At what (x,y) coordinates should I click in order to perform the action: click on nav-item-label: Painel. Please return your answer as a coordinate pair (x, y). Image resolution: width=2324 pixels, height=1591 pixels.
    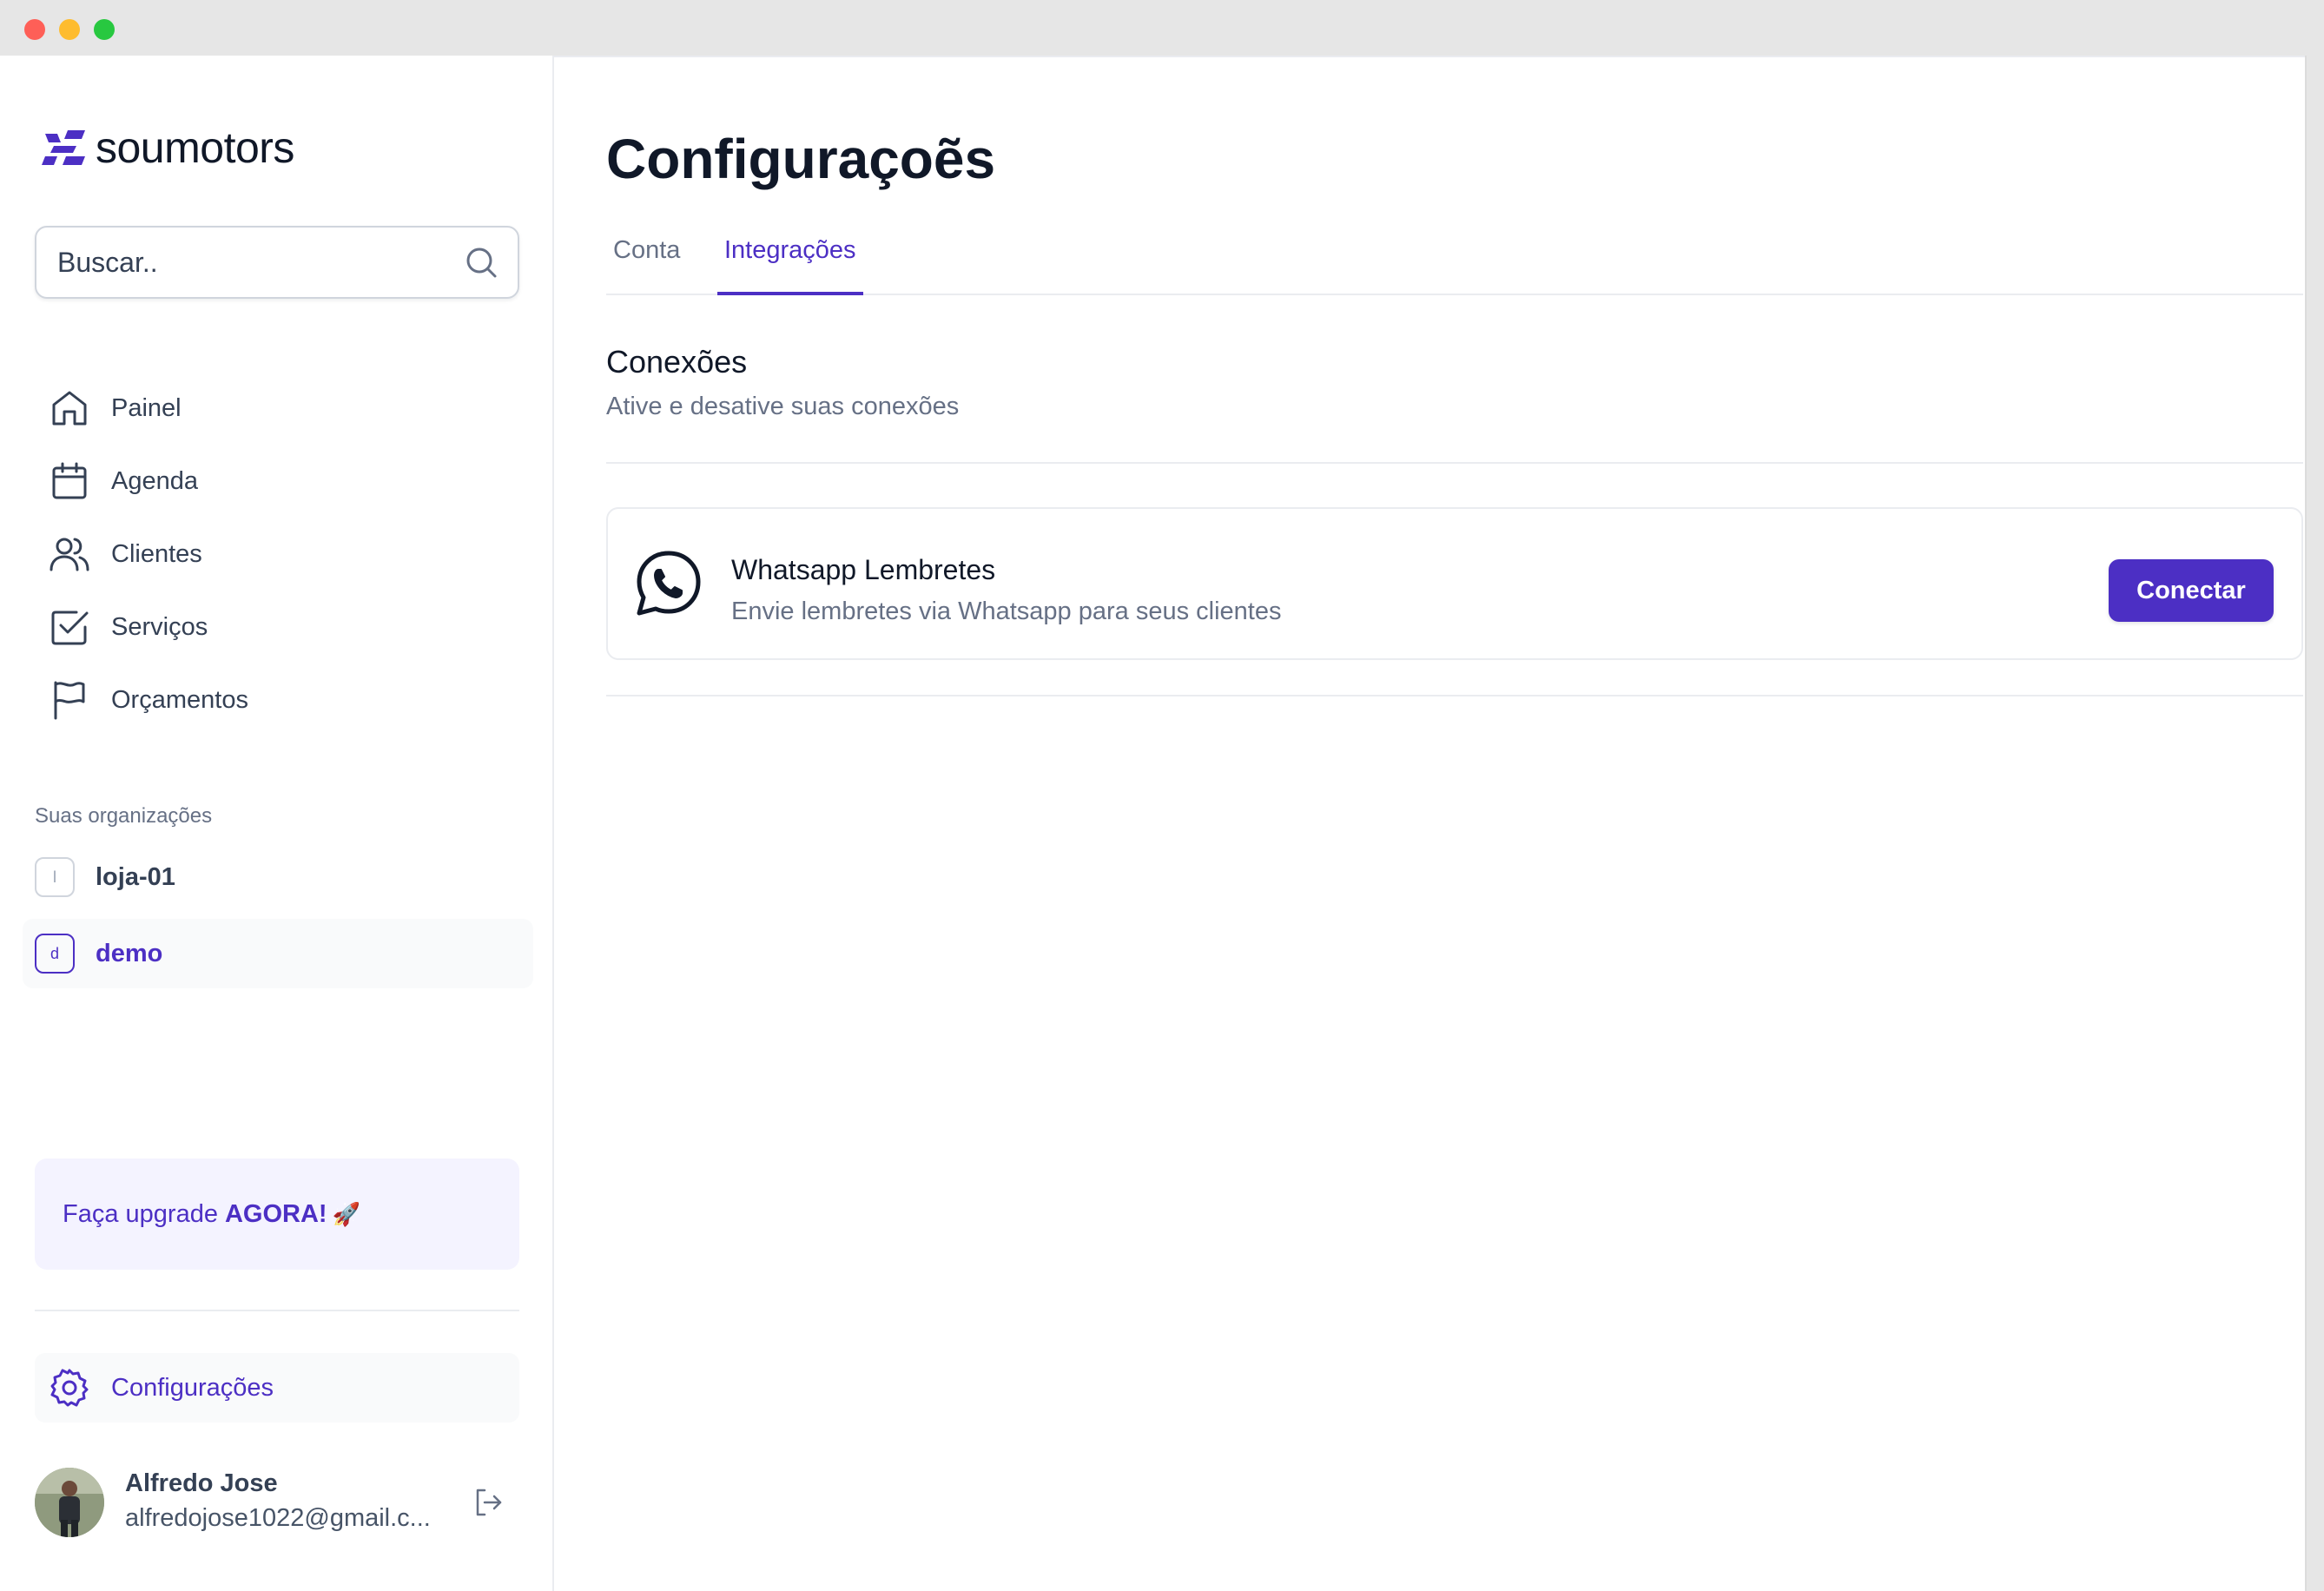
    Looking at the image, I should click on (146, 407).